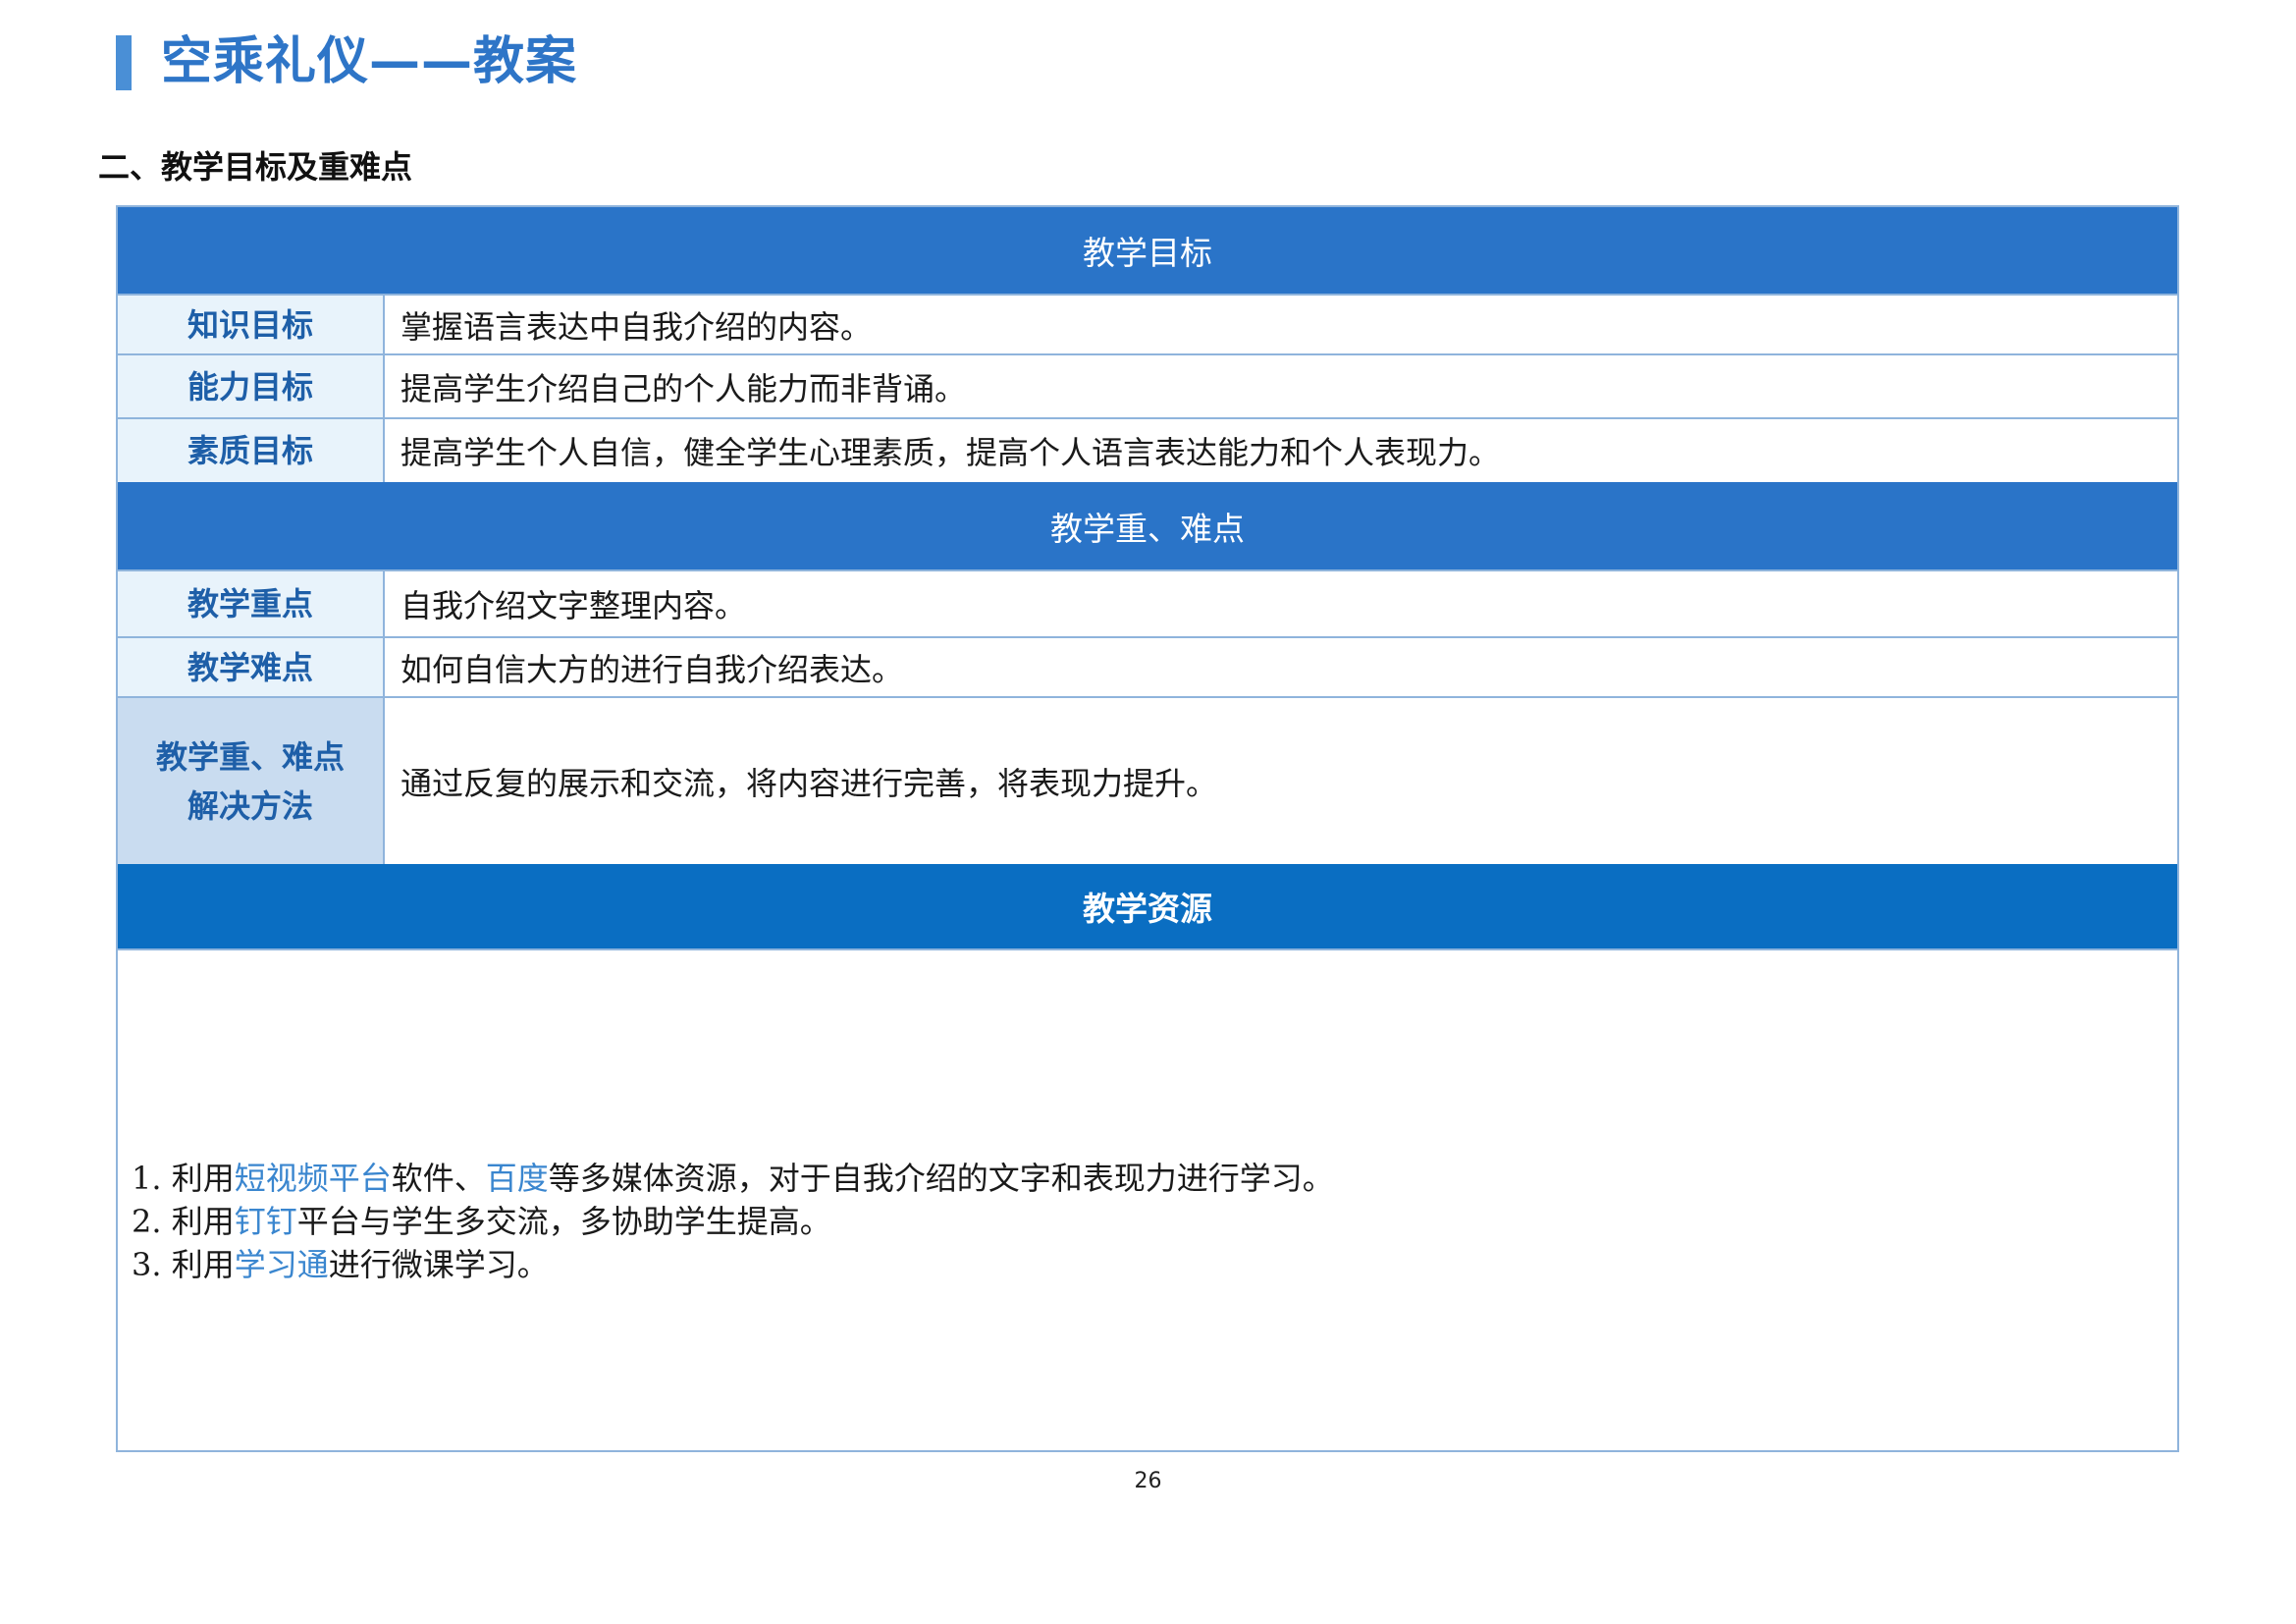  Describe the element at coordinates (1147, 666) in the screenshot. I see `table-row: 教学难点 如何自信大方的进行自我介绍表达。` at that location.